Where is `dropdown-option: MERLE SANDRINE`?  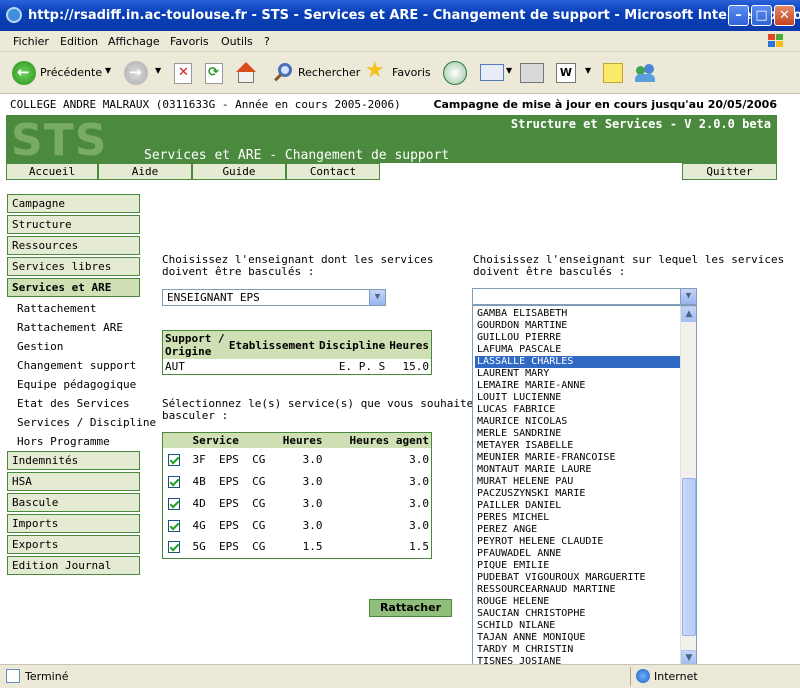 dropdown-option: MERLE SANDRINE is located at coordinates (577, 434).